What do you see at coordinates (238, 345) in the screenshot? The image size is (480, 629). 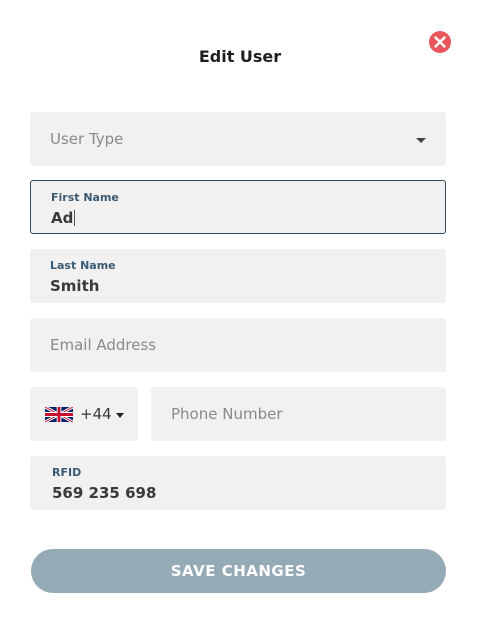 I see `email-field: Email Address` at bounding box center [238, 345].